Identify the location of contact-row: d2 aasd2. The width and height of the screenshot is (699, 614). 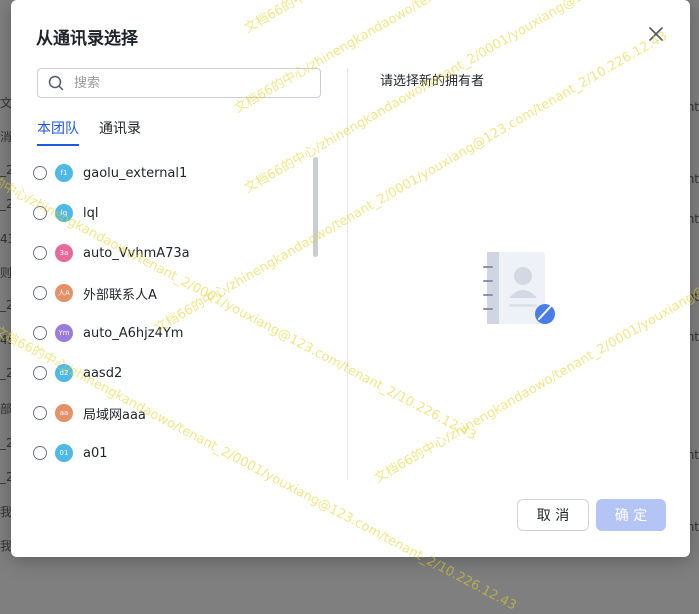
(171, 373).